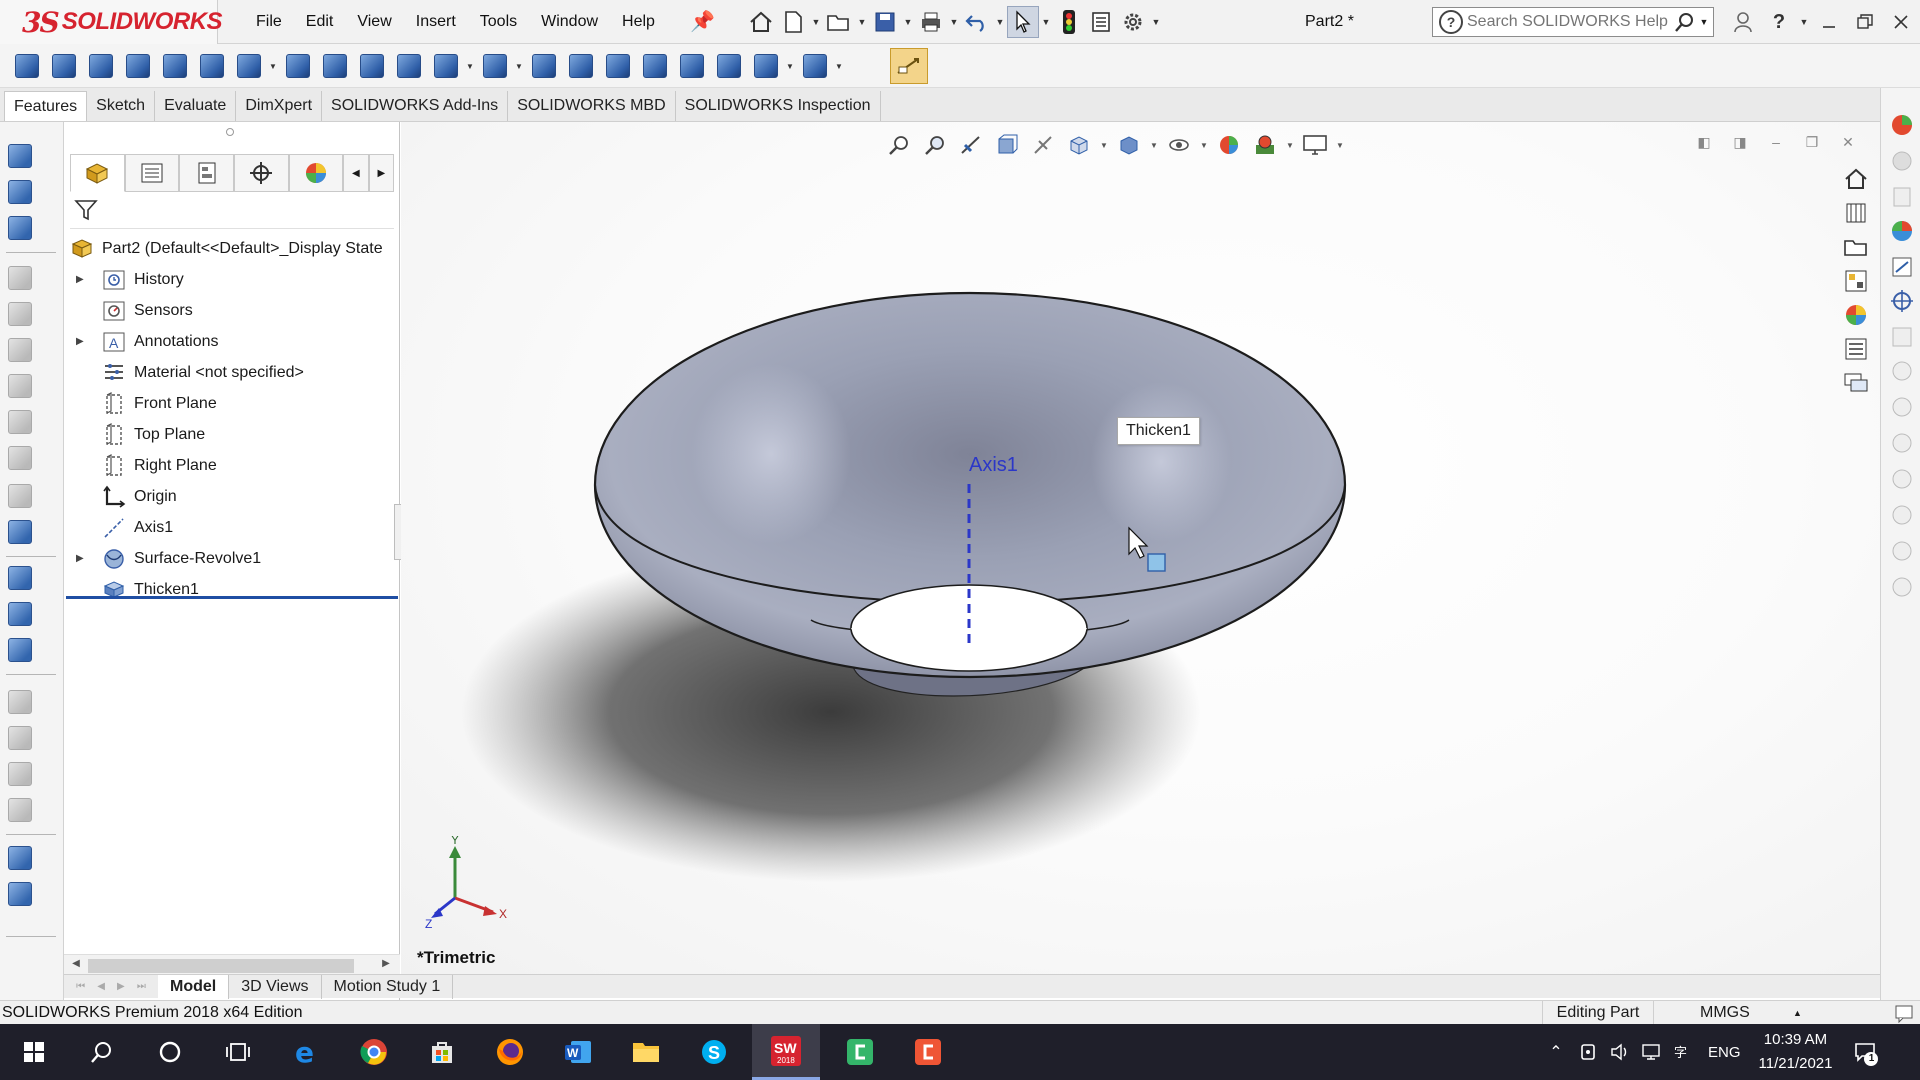 The height and width of the screenshot is (1080, 1920). What do you see at coordinates (471, 886) in the screenshot?
I see `reference-triad: Y X Z` at bounding box center [471, 886].